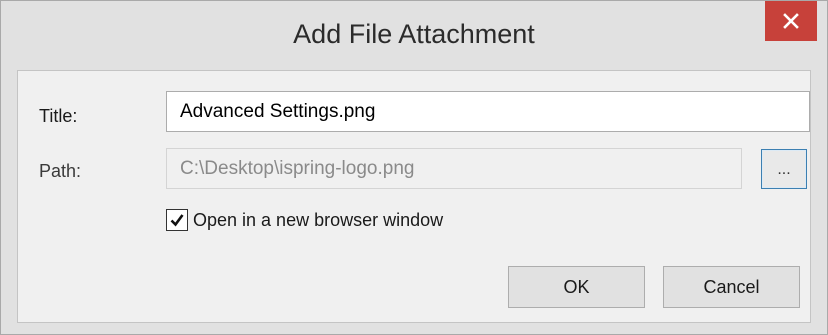 The image size is (828, 335). I want to click on path-label: Path:, so click(60, 171).